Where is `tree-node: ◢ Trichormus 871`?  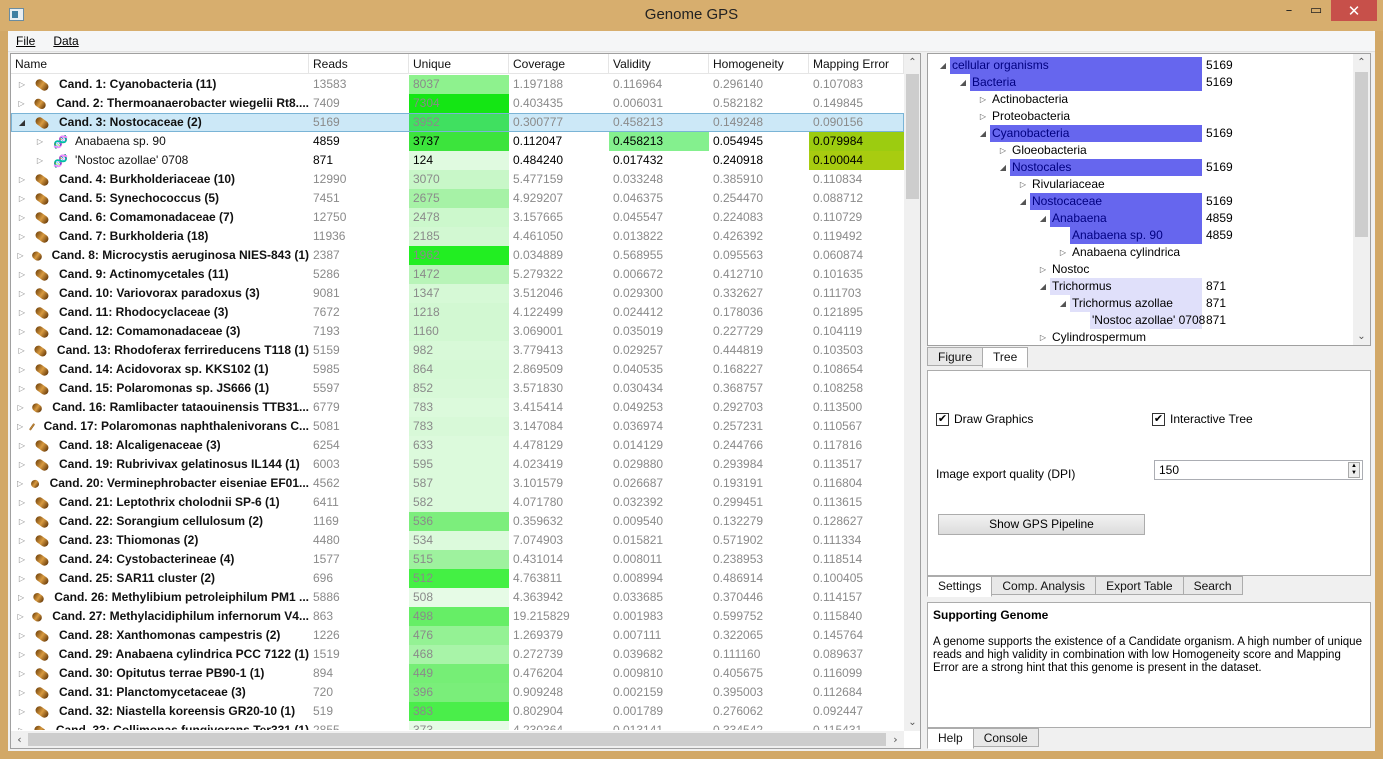 tree-node: ◢ Trichormus 871 is located at coordinates (1138, 286).